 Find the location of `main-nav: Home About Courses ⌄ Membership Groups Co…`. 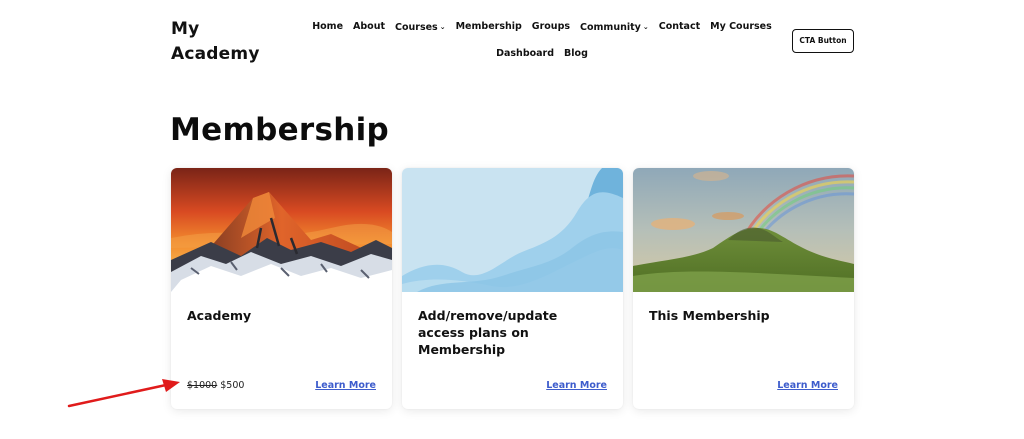

main-nav: Home About Courses ⌄ Membership Groups Co… is located at coordinates (542, 40).